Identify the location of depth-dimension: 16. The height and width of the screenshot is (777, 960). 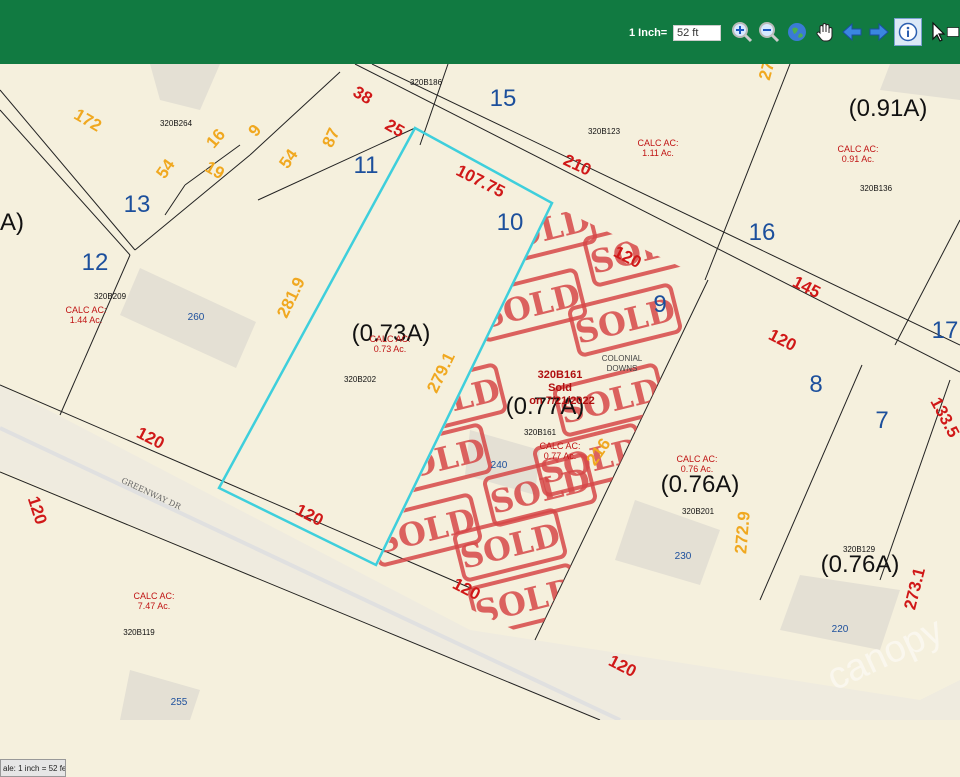
(215, 138).